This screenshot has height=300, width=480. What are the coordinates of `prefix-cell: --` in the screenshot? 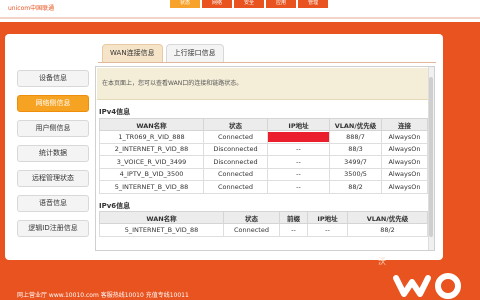 It's located at (293, 230).